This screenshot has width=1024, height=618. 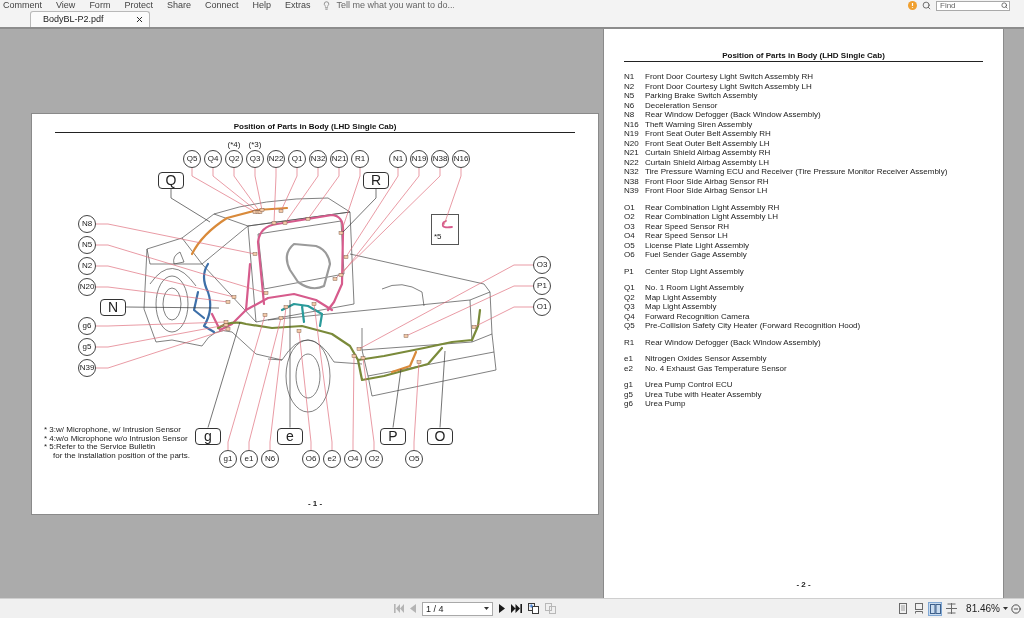 What do you see at coordinates (255, 144) in the screenshot?
I see `callout-note: (*3)` at bounding box center [255, 144].